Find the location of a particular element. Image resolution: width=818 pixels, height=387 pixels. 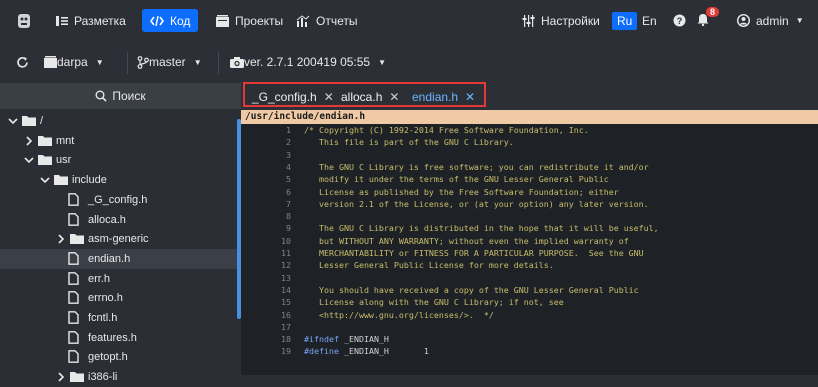

tree-item-label: fcntl.h is located at coordinates (103, 318).